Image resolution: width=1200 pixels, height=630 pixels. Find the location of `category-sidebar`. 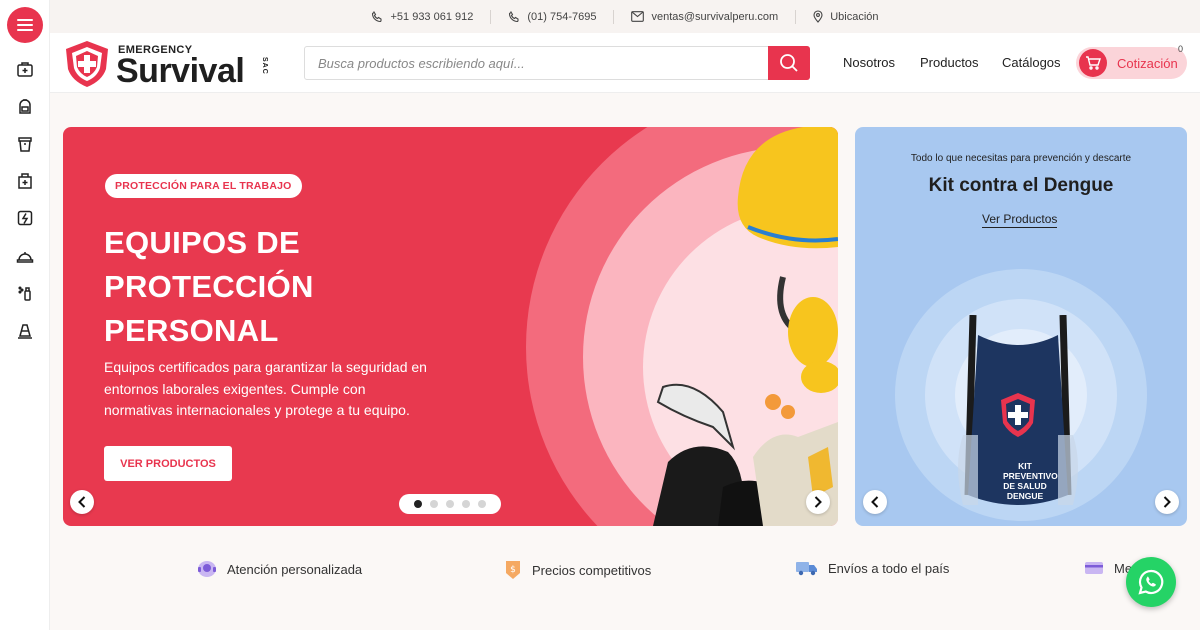

category-sidebar is located at coordinates (25, 315).